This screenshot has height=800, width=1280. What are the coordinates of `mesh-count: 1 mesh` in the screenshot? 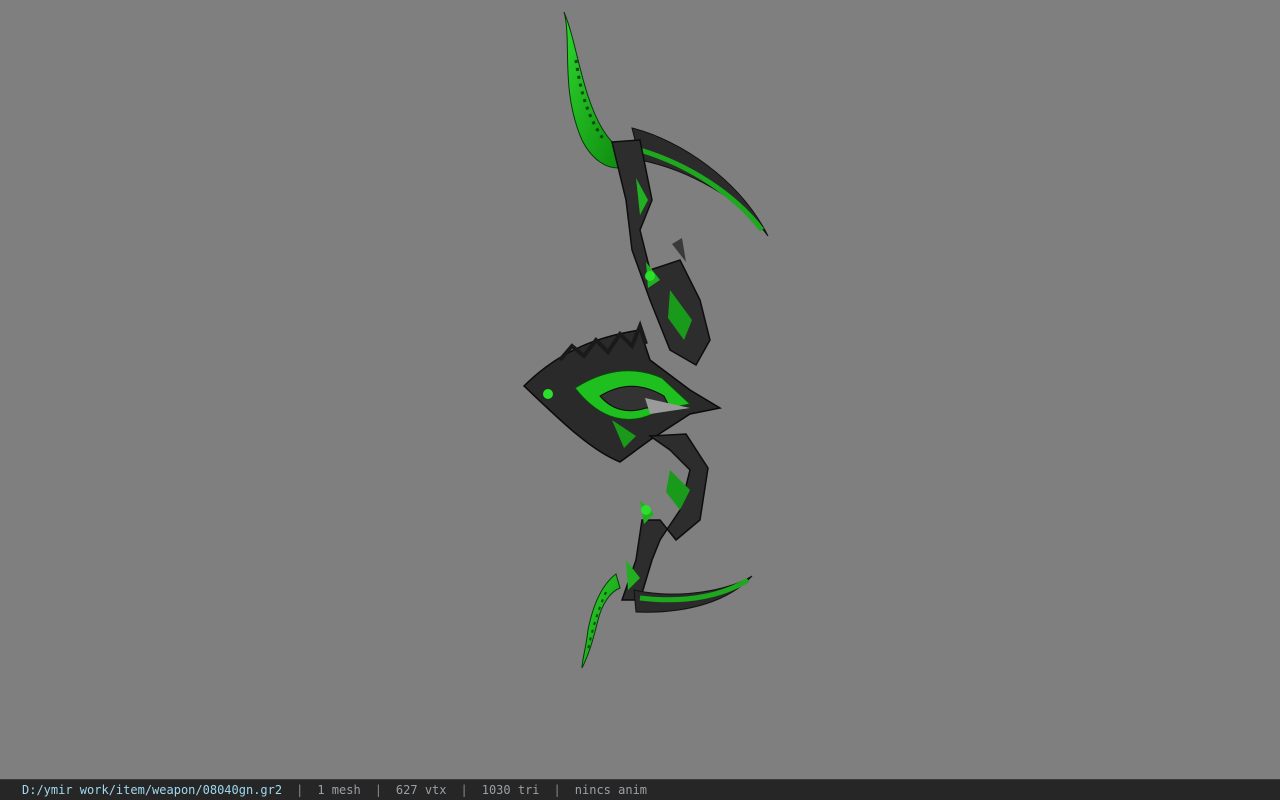 It's located at (339, 790).